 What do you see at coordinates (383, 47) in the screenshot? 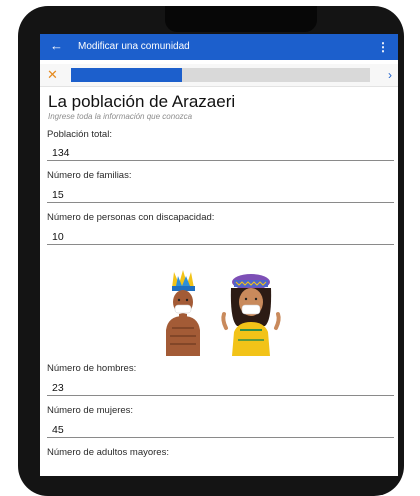
I see `more-vertical-icon: ⋮` at bounding box center [383, 47].